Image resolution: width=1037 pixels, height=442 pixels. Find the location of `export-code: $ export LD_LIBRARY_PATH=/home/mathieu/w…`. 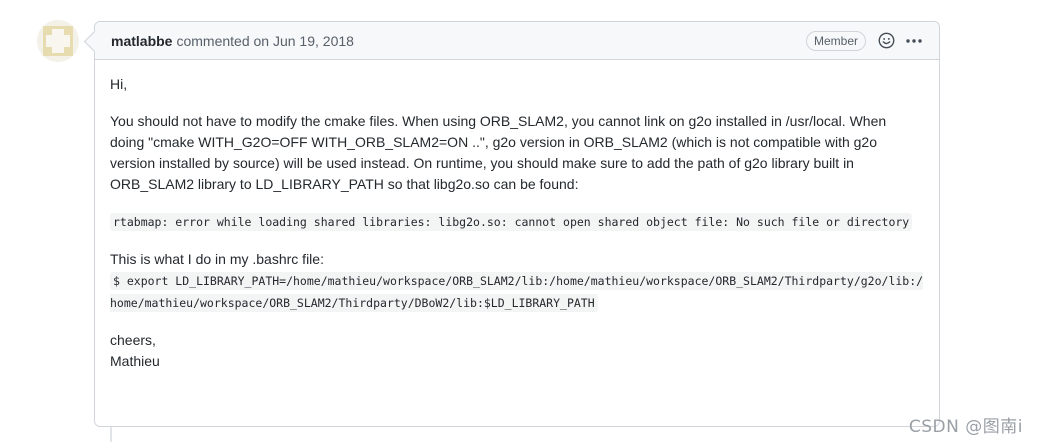

export-code: $ export LD_LIBRARY_PATH=/home/mathieu/w… is located at coordinates (517, 292).